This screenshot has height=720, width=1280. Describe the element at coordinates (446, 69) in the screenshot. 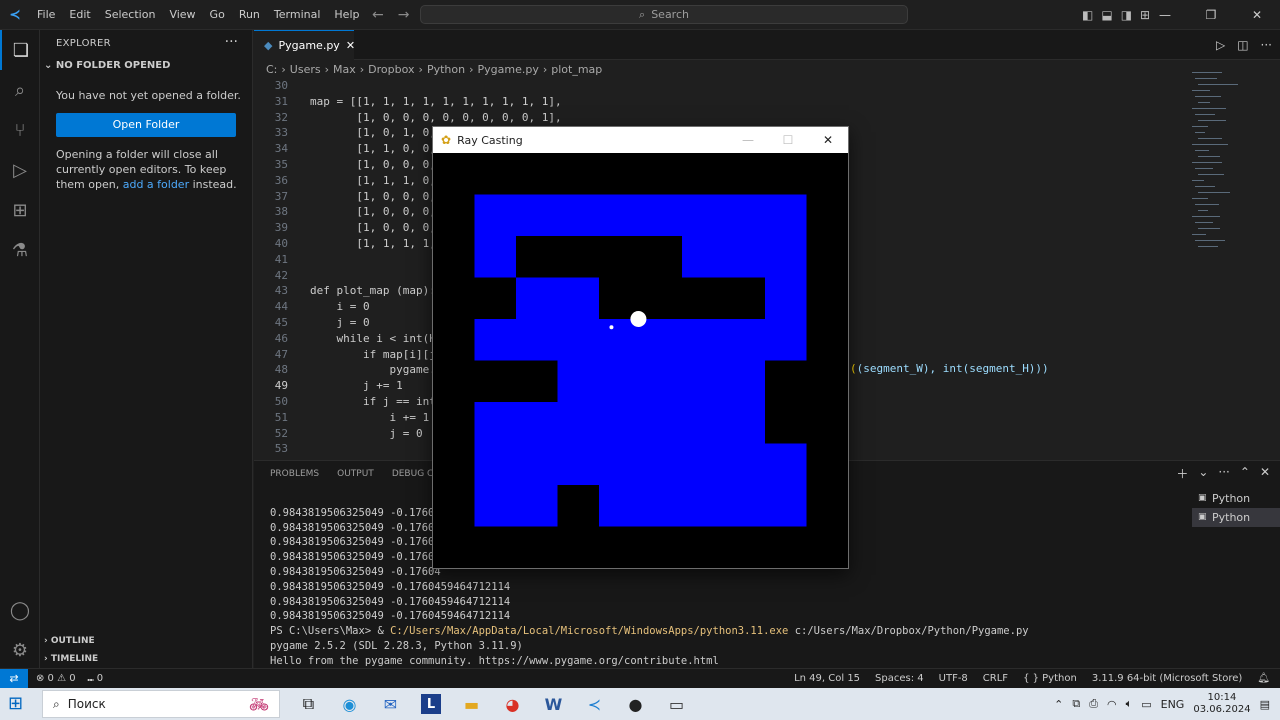

I see `breadcrumb-item: Python` at that location.